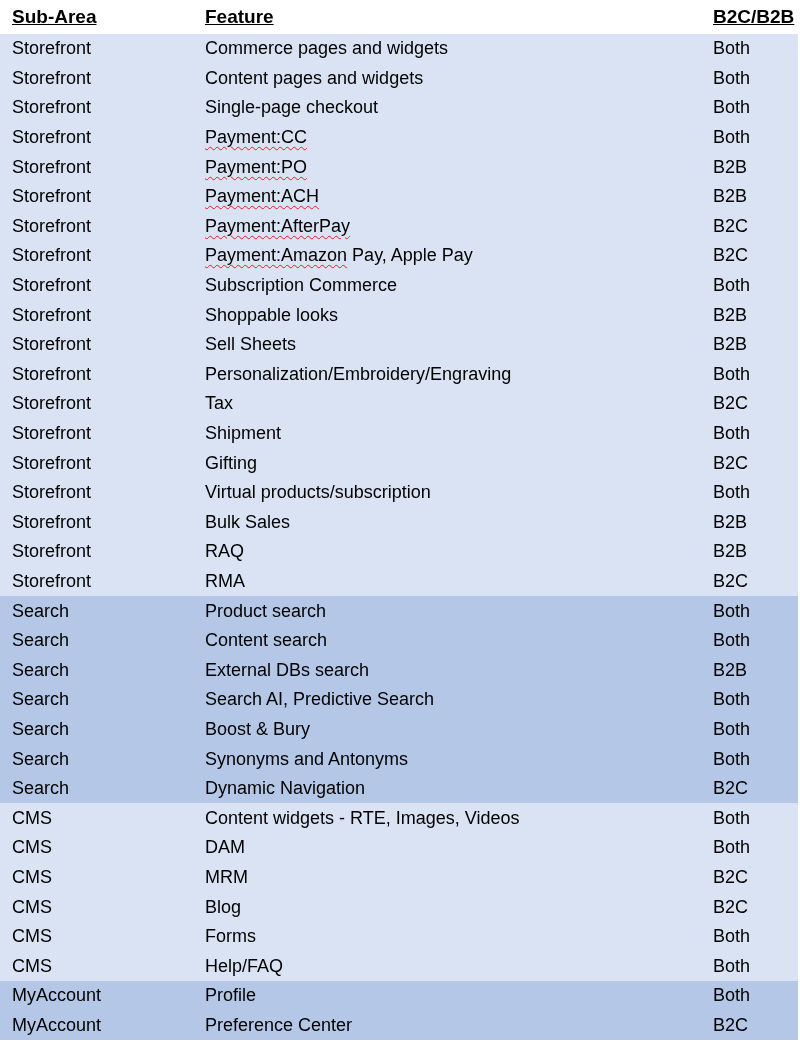  What do you see at coordinates (279, 1025) in the screenshot?
I see `table-cell: Preference Center` at bounding box center [279, 1025].